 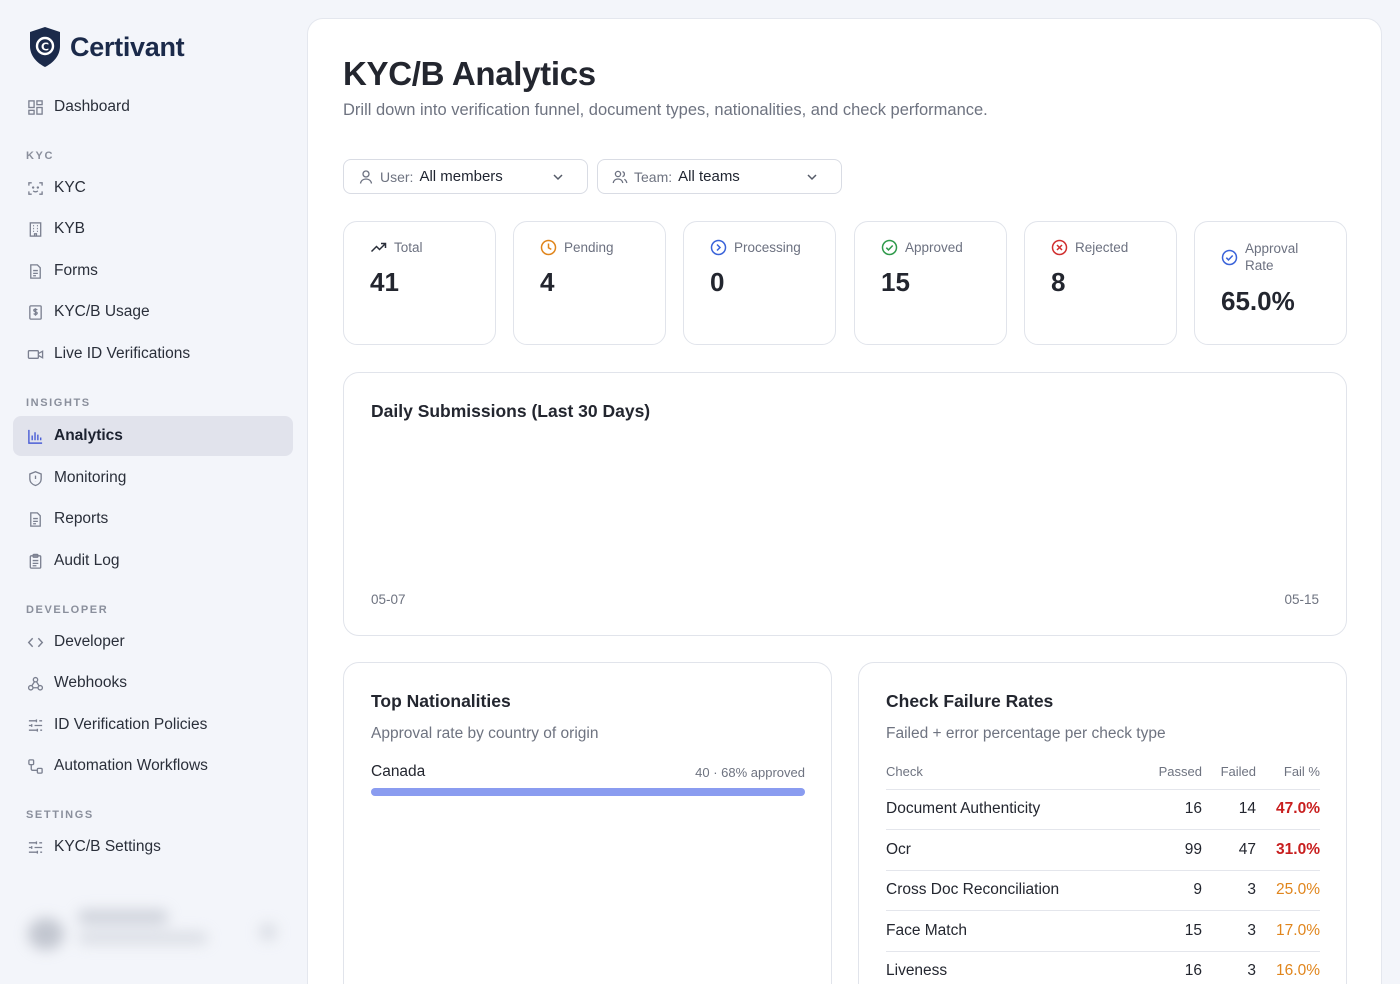 I want to click on sidebar-item-label: ID Verification Policies, so click(x=131, y=724).